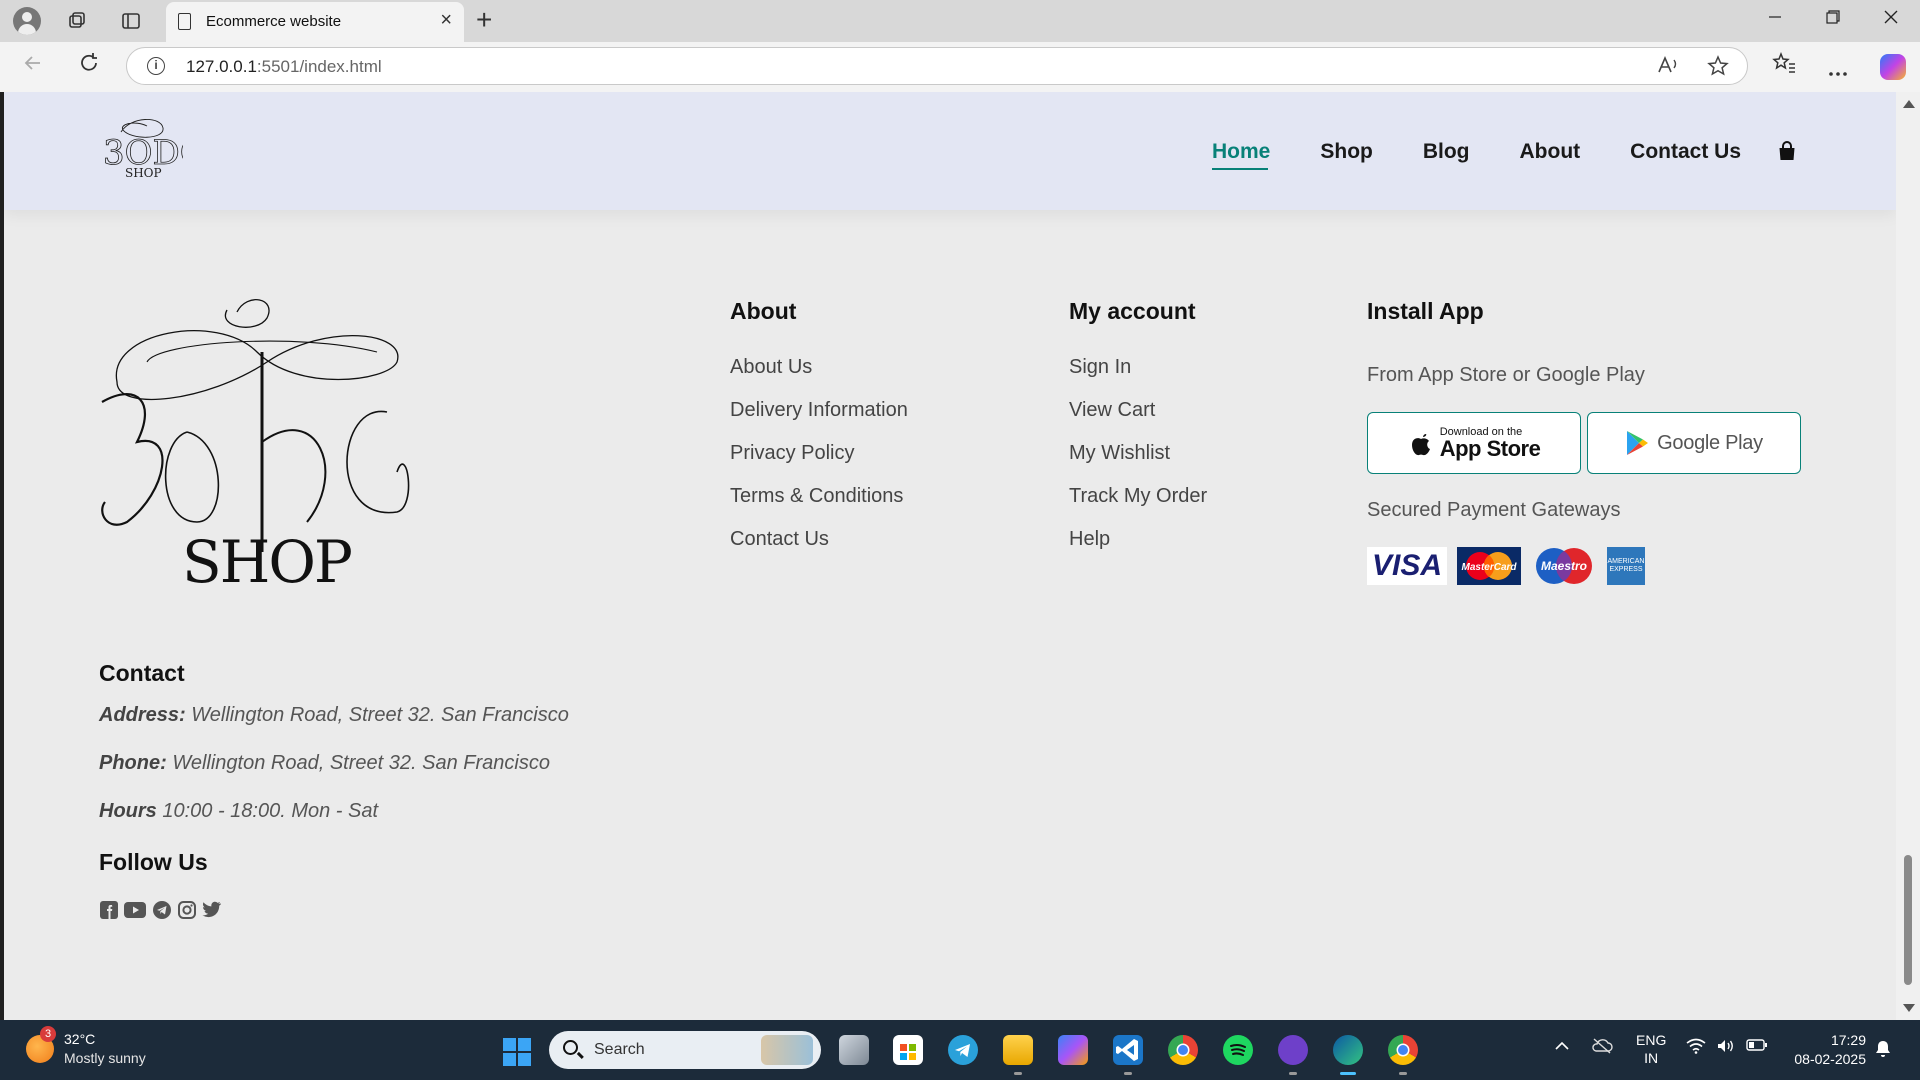  I want to click on more-menu-icon, so click(1838, 71).